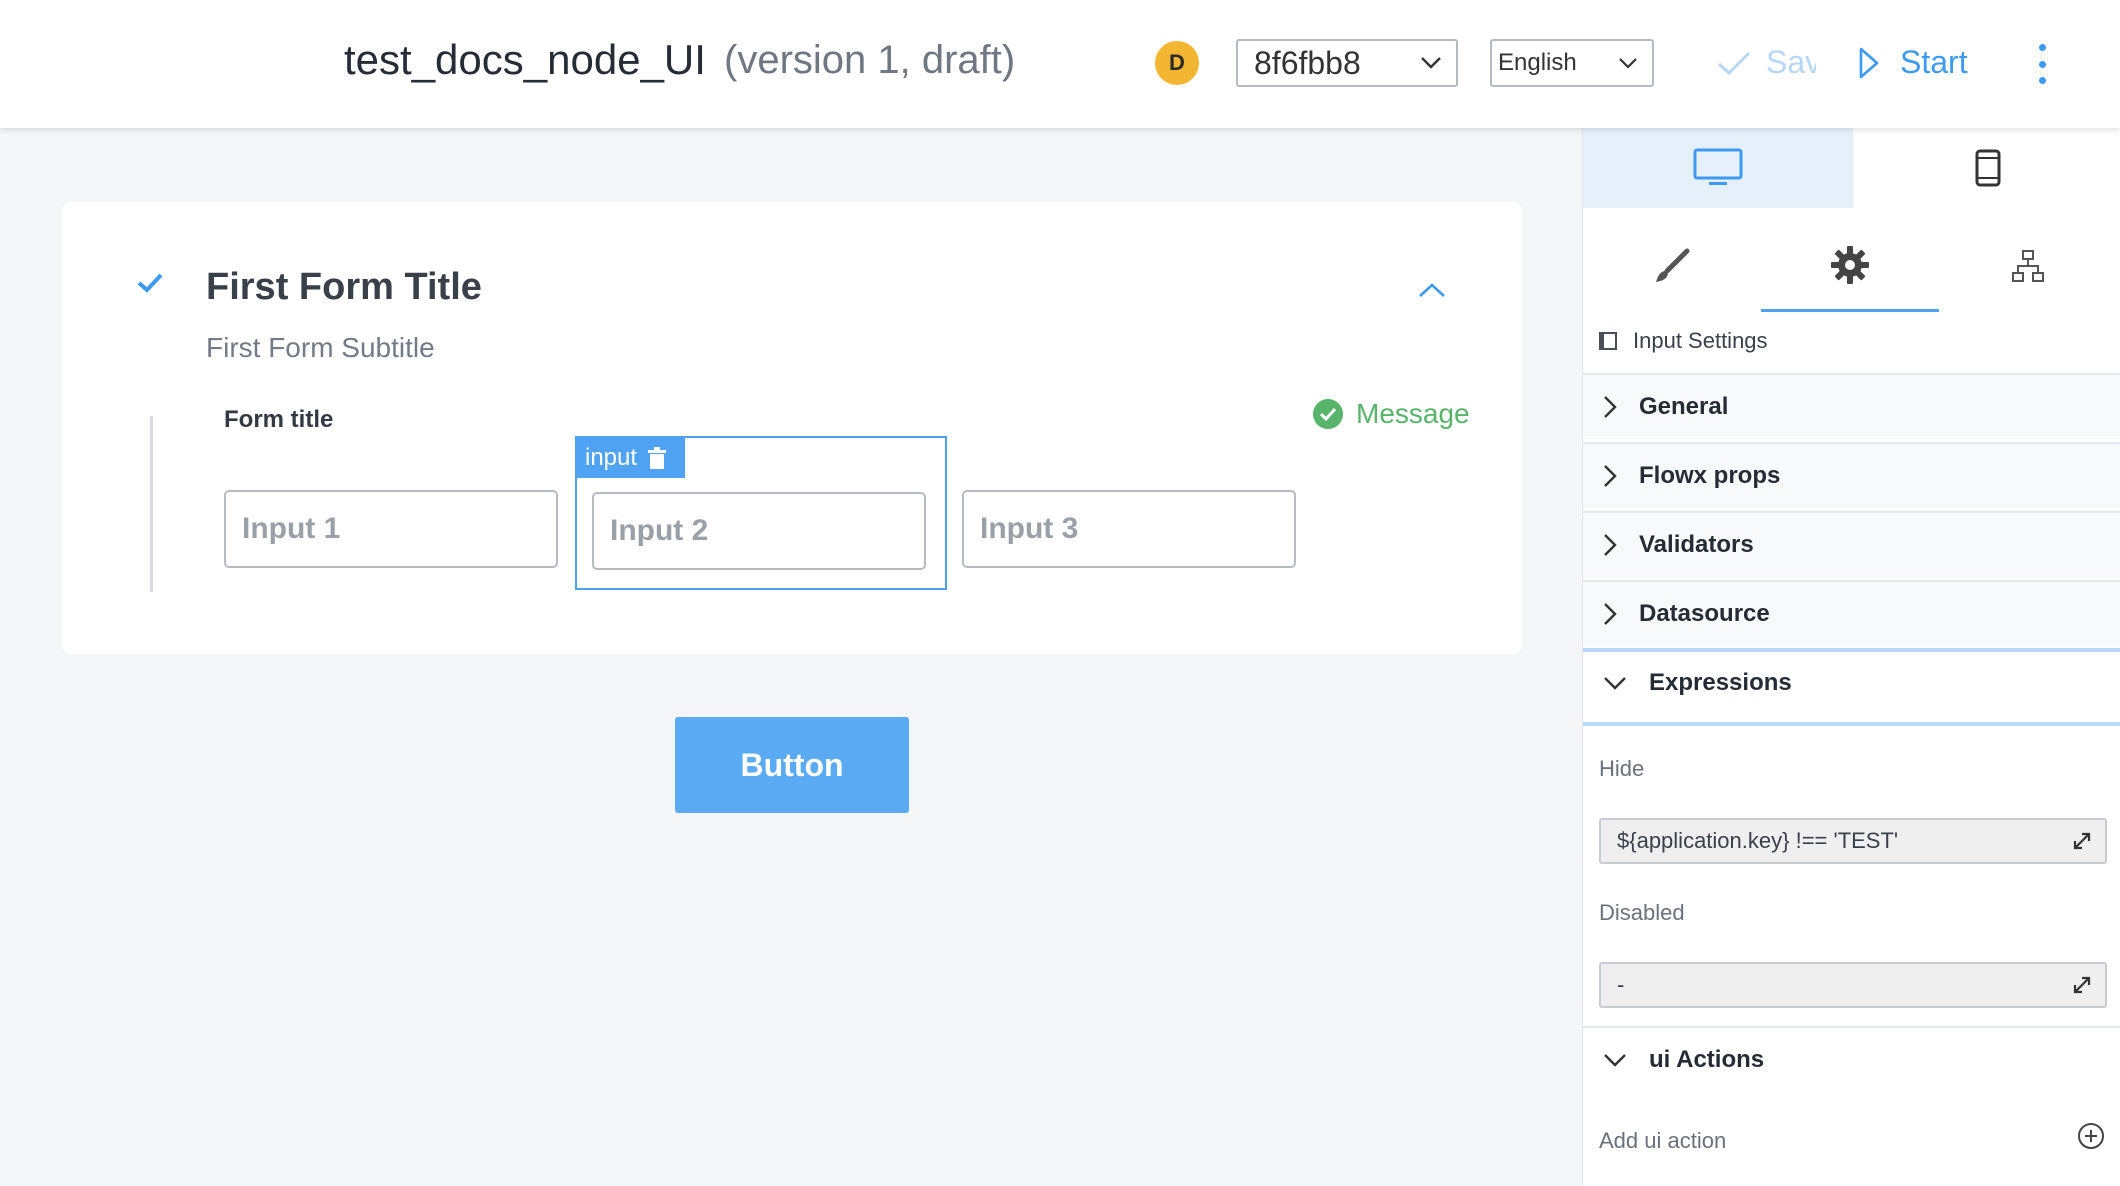 The width and height of the screenshot is (2120, 1186). I want to click on section-datasource: Datasource, so click(1851, 613).